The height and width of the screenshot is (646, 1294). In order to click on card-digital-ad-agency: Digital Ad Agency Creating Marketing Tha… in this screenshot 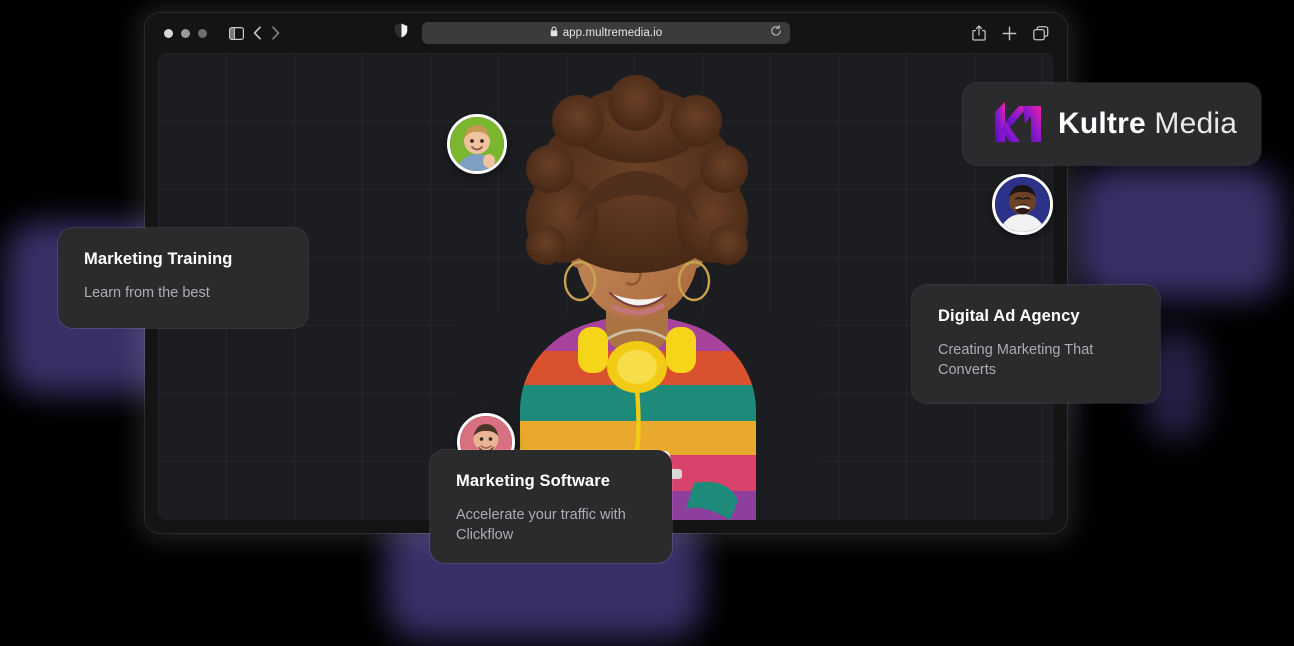, I will do `click(1036, 344)`.